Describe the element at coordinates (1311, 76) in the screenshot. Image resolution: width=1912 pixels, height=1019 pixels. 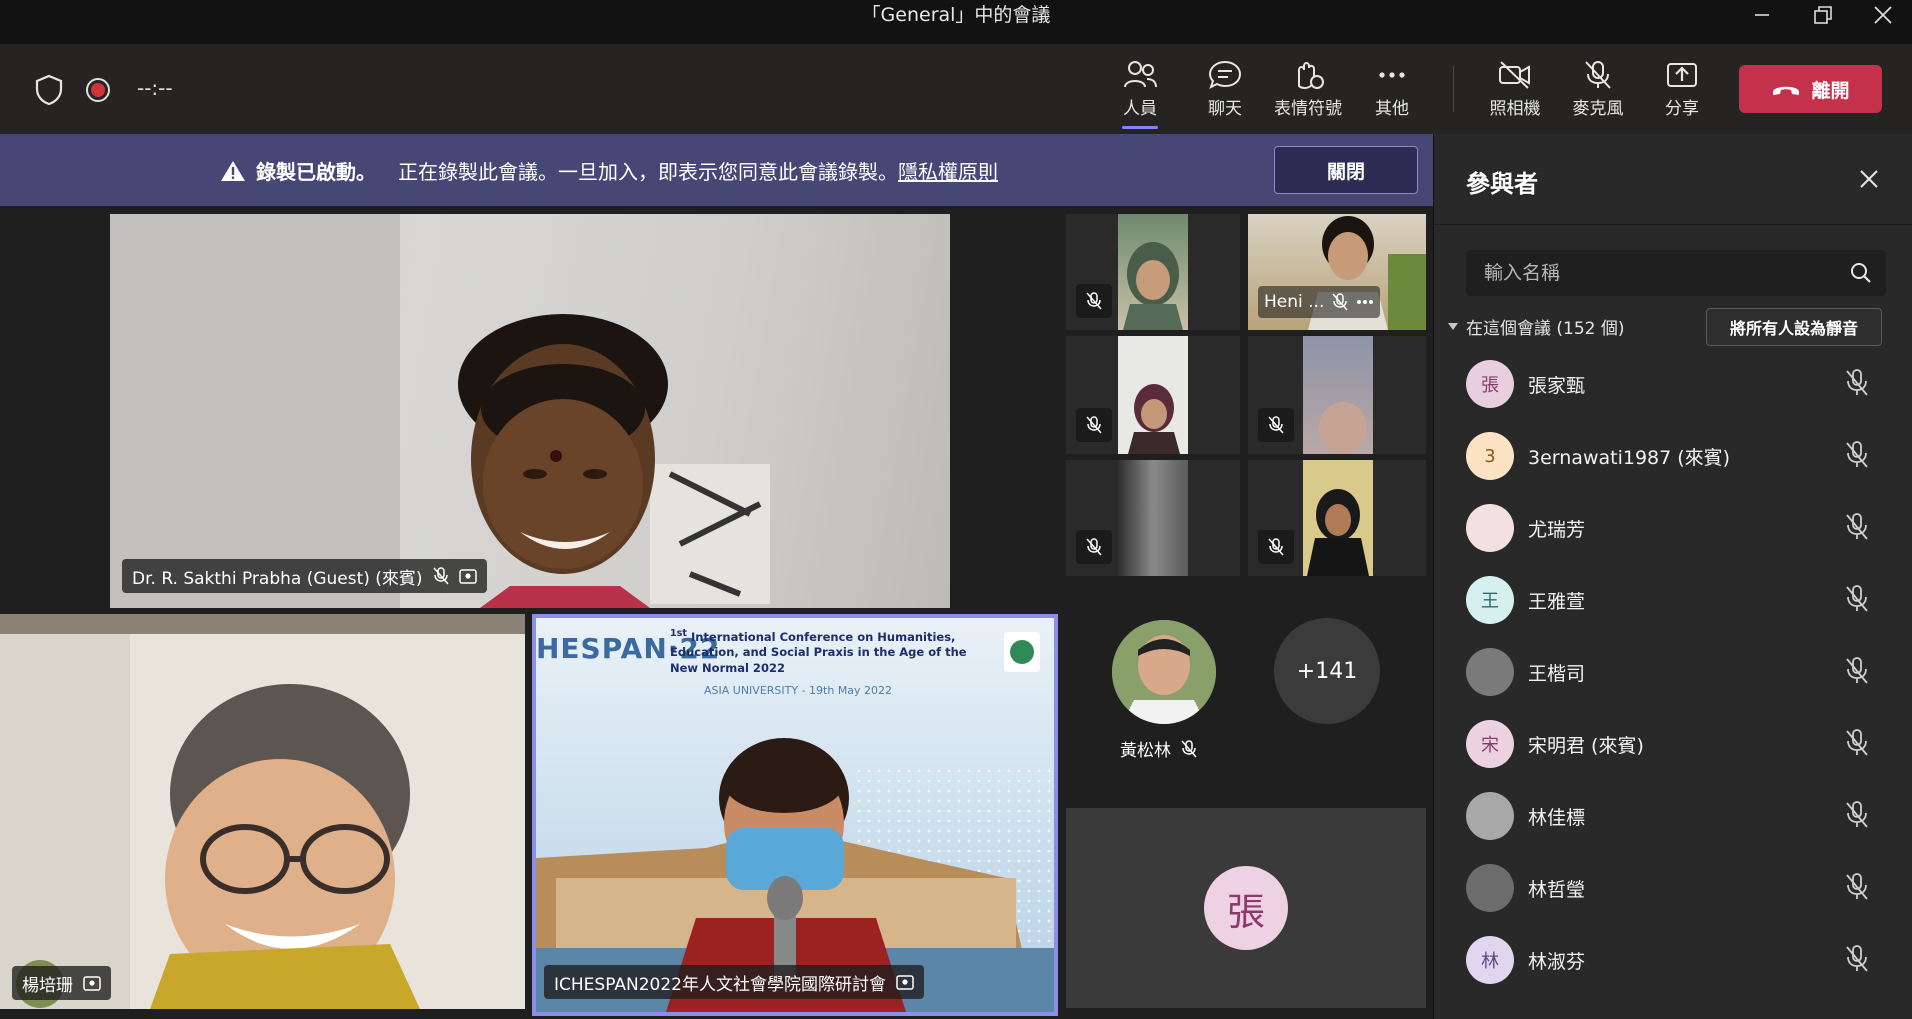
I see `raise-hand-icon` at that location.